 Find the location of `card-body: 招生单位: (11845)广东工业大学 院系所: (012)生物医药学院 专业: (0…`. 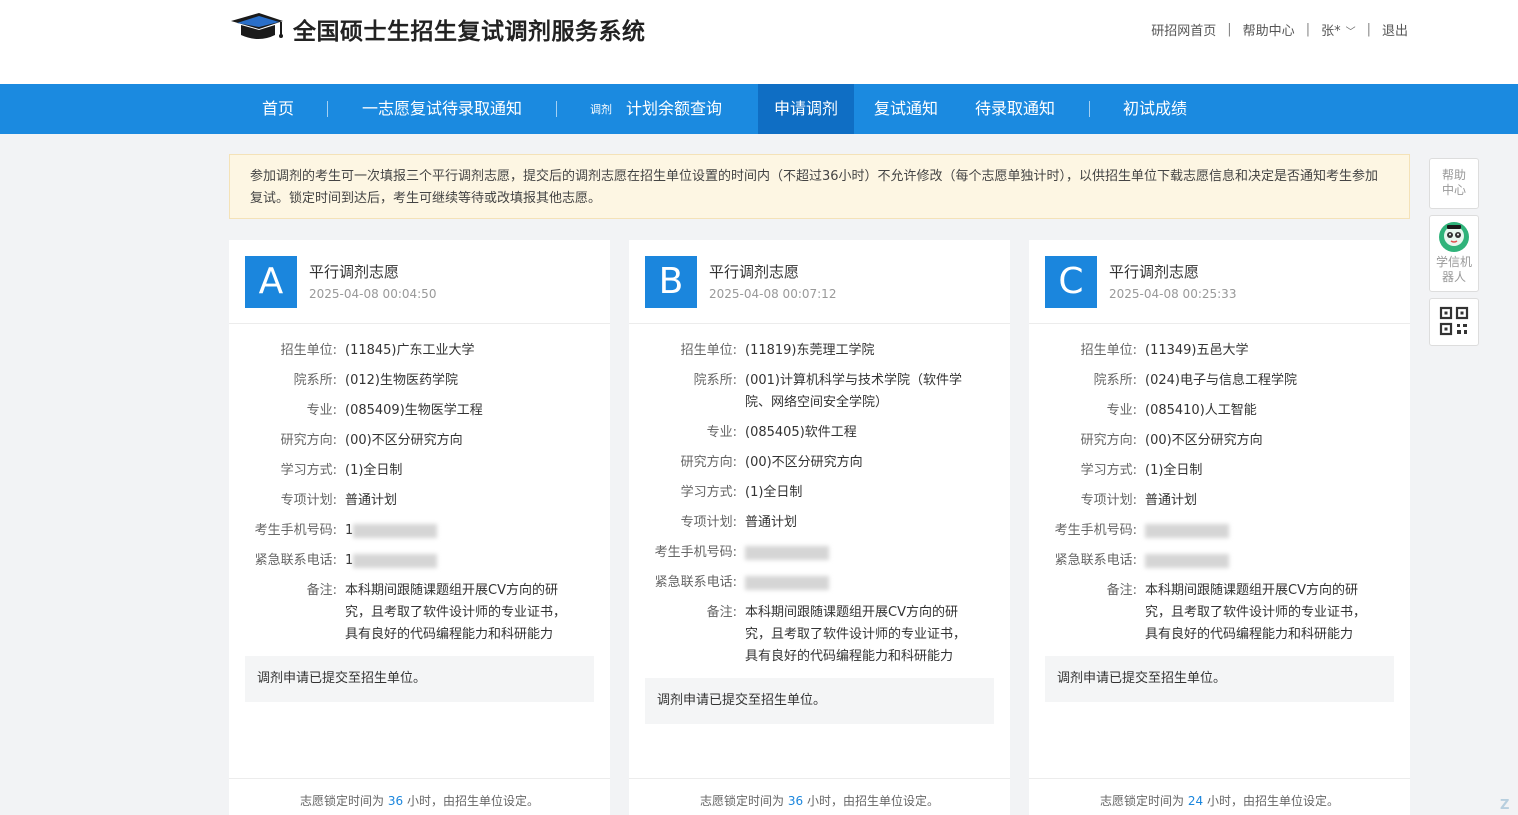

card-body: 招生单位: (11845)广东工业大学 院系所: (012)生物医药学院 专业: (0… is located at coordinates (419, 513).